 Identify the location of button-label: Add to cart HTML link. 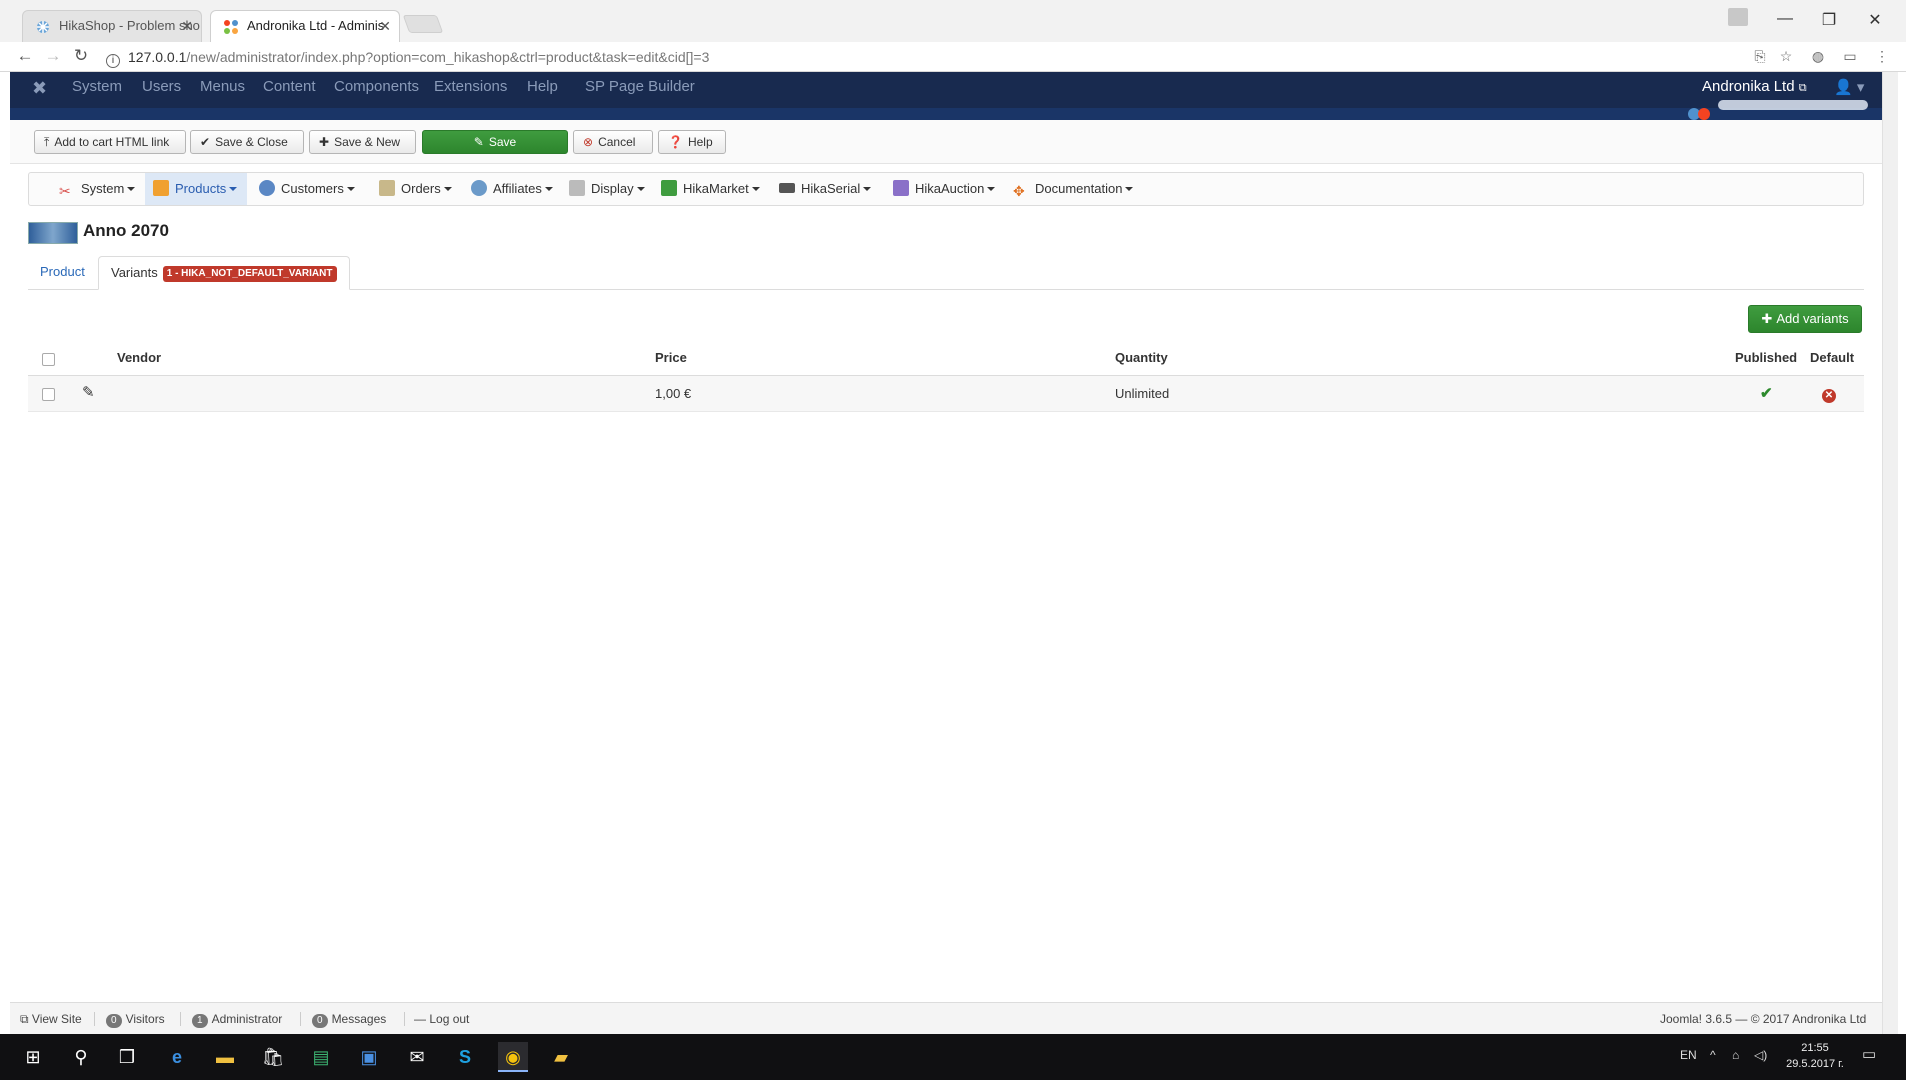
(112, 142).